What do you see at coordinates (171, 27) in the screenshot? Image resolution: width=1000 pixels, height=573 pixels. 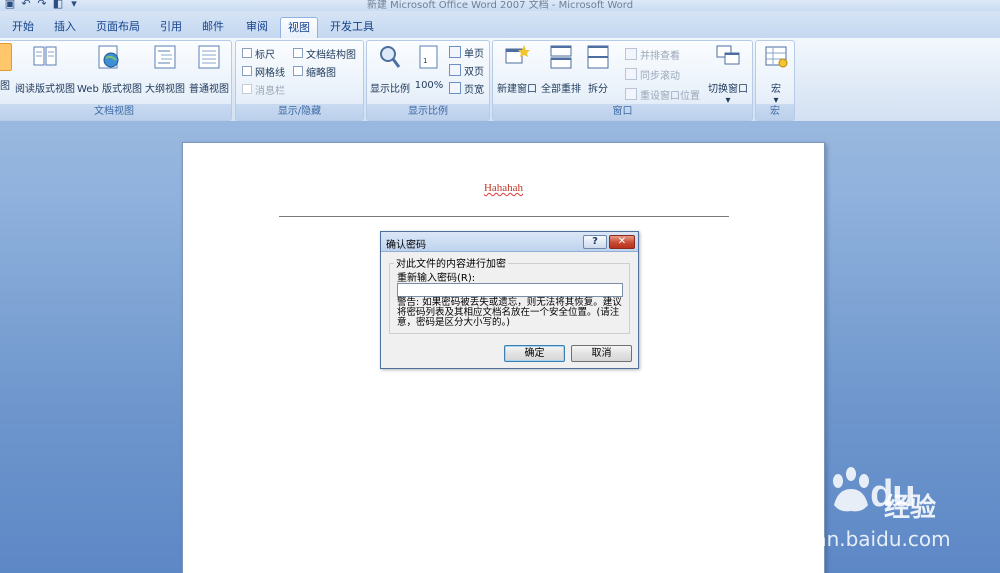 I see `tab-references: 引用` at bounding box center [171, 27].